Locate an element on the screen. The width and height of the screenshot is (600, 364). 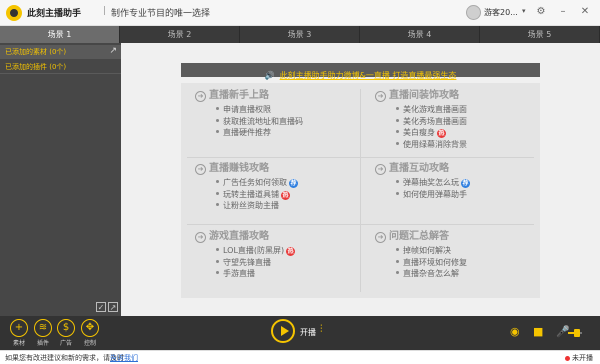
section-title-text: 直播赚钱攻略 is located at coordinates (239, 168).